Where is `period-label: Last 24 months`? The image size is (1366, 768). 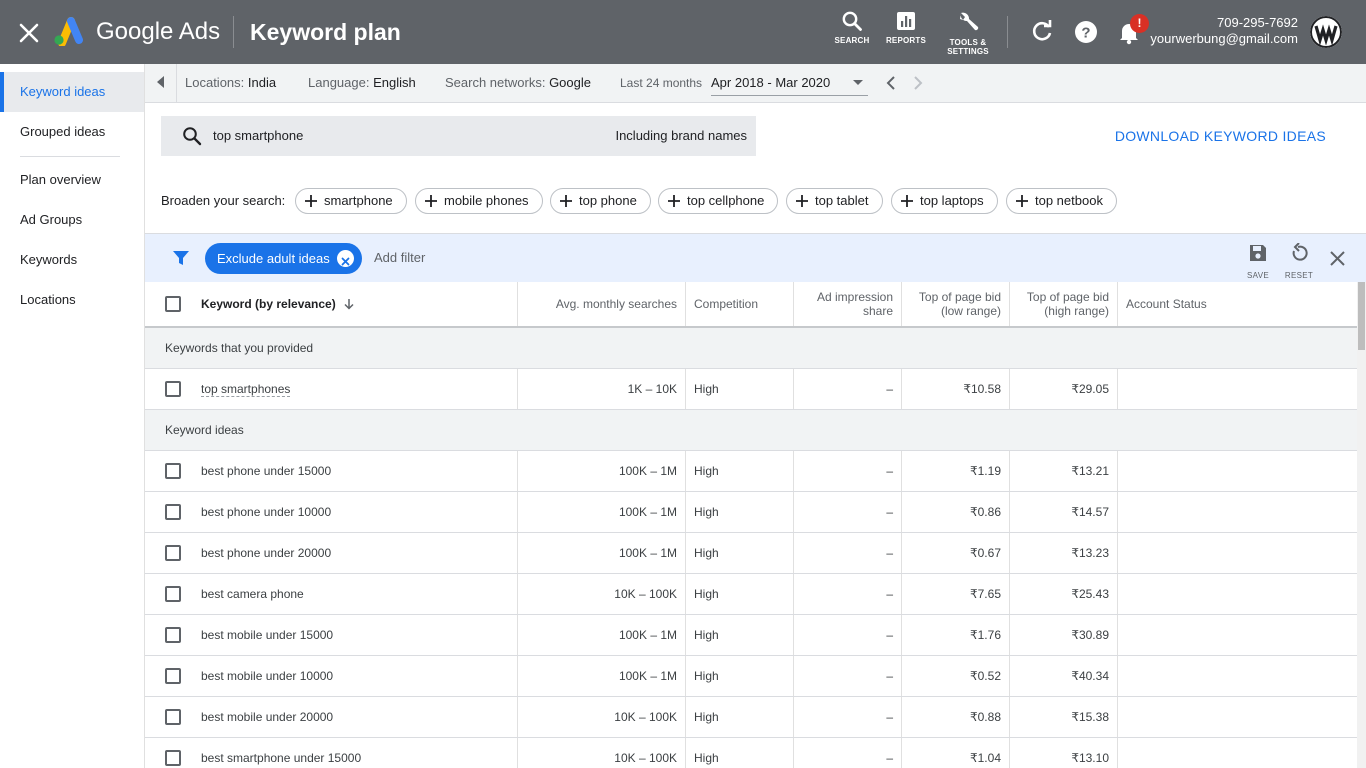
period-label: Last 24 months is located at coordinates (661, 83).